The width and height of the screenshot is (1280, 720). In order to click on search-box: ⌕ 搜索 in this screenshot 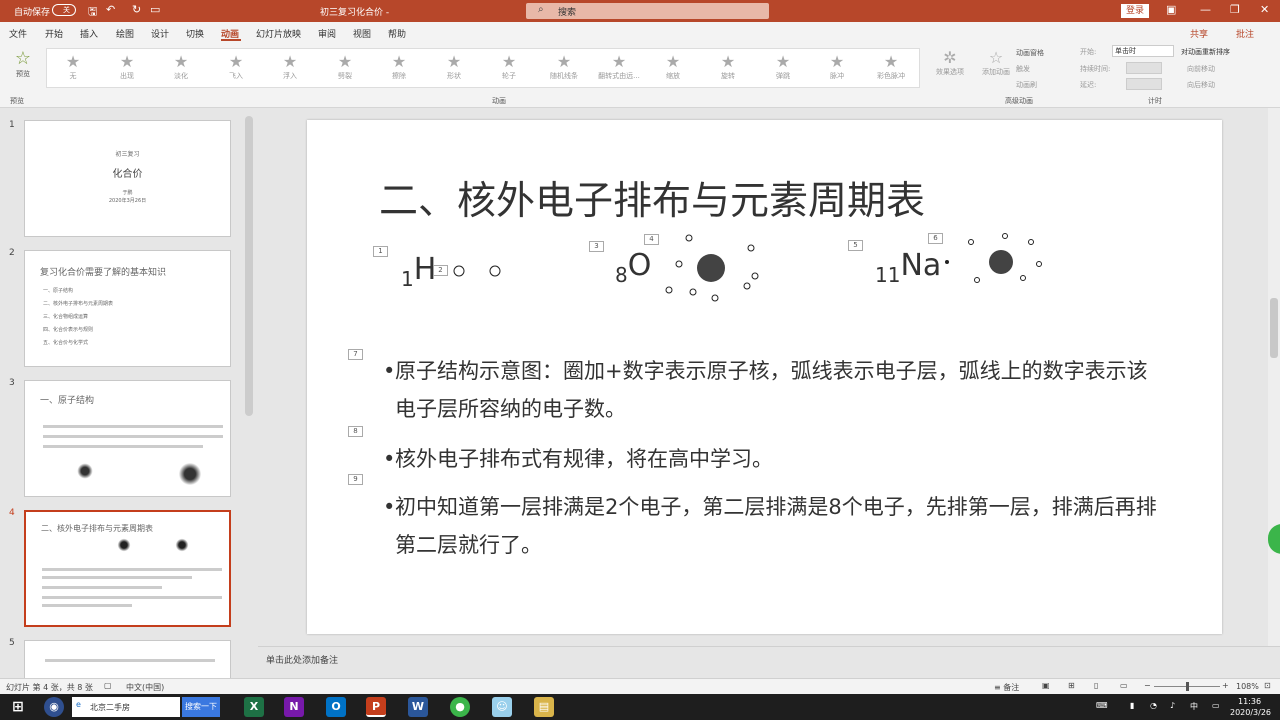, I will do `click(647, 11)`.